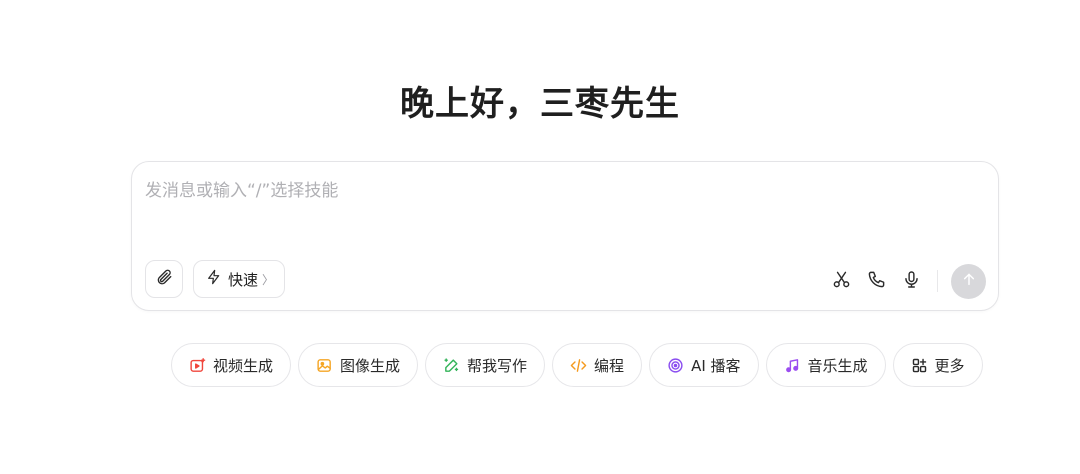  I want to click on microphone-icon, so click(911, 281).